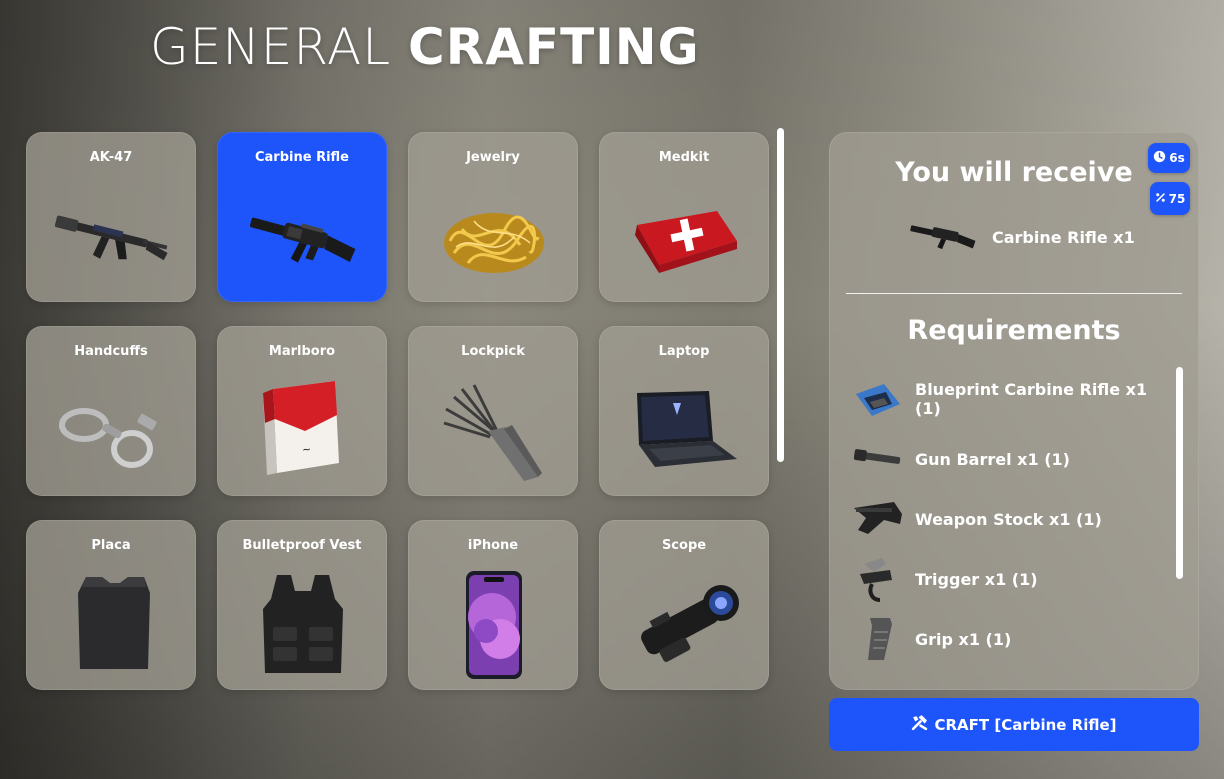 Image resolution: width=1224 pixels, height=779 pixels. I want to click on requirements-title: Requirements, so click(1014, 330).